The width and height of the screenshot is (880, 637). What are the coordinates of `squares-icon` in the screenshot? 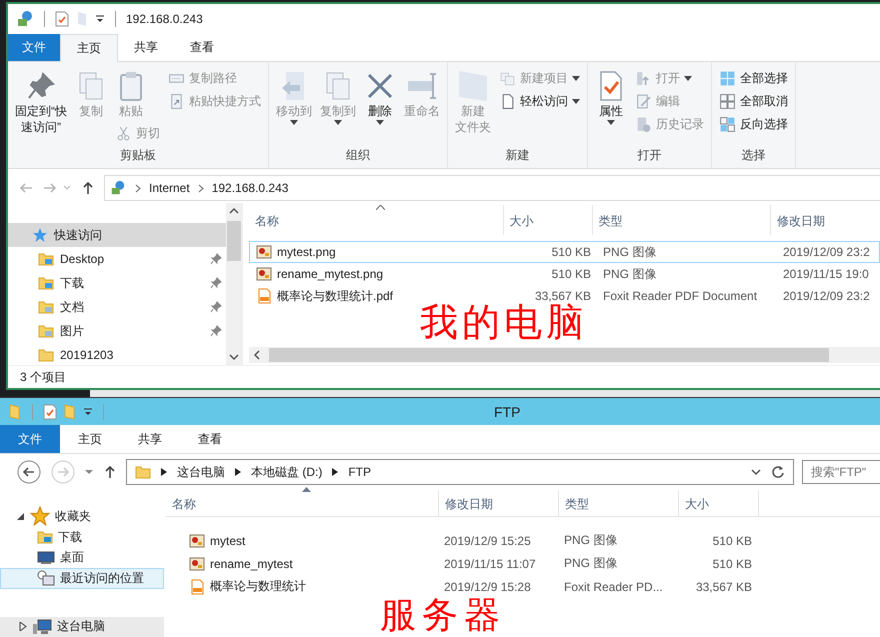 It's located at (727, 78).